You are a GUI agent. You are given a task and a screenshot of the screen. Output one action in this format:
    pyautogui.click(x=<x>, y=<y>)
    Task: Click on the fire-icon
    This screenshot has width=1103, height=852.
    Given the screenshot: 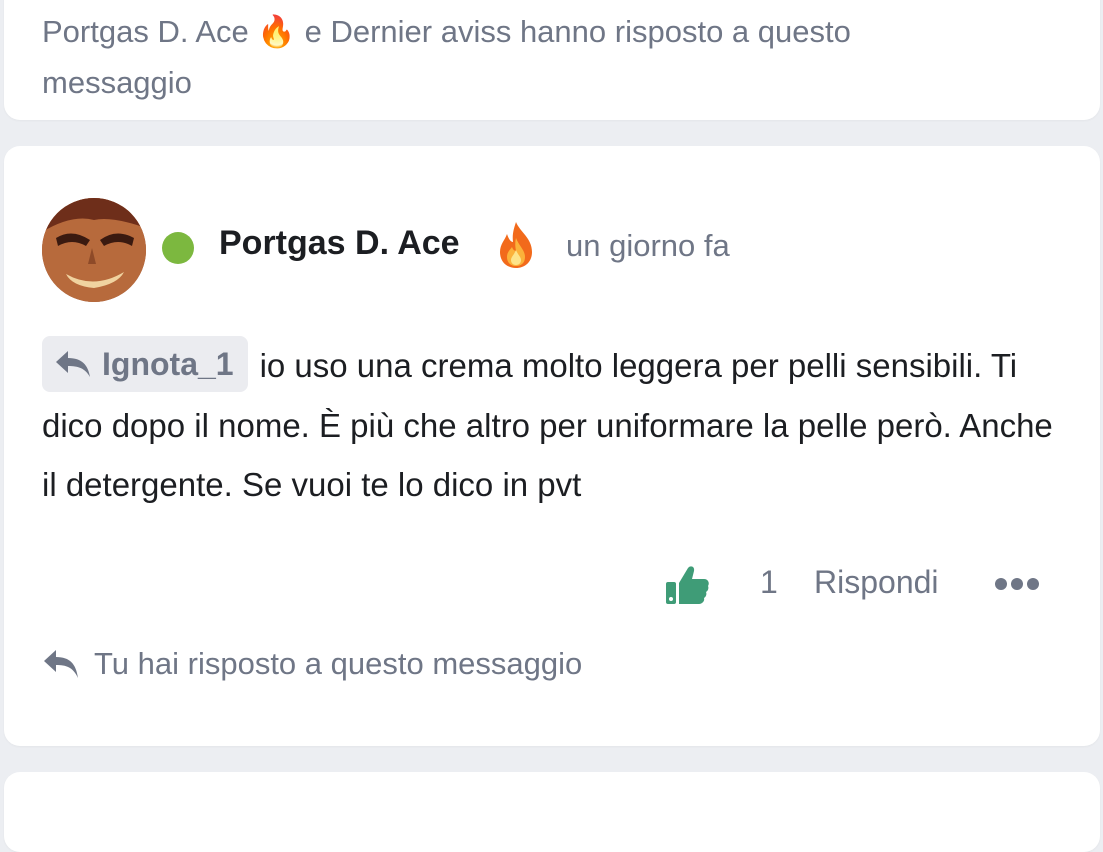 What is the action you would take?
    pyautogui.click(x=516, y=245)
    